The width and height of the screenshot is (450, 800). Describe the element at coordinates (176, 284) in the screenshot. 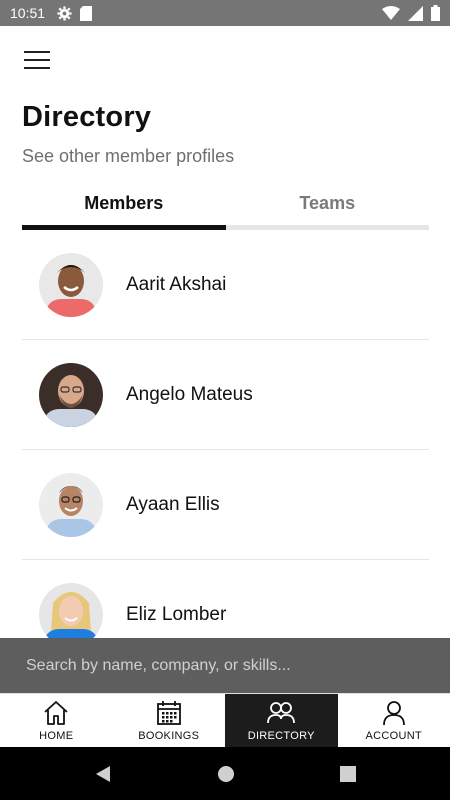

I see `member-name: Aarit Akshai` at that location.